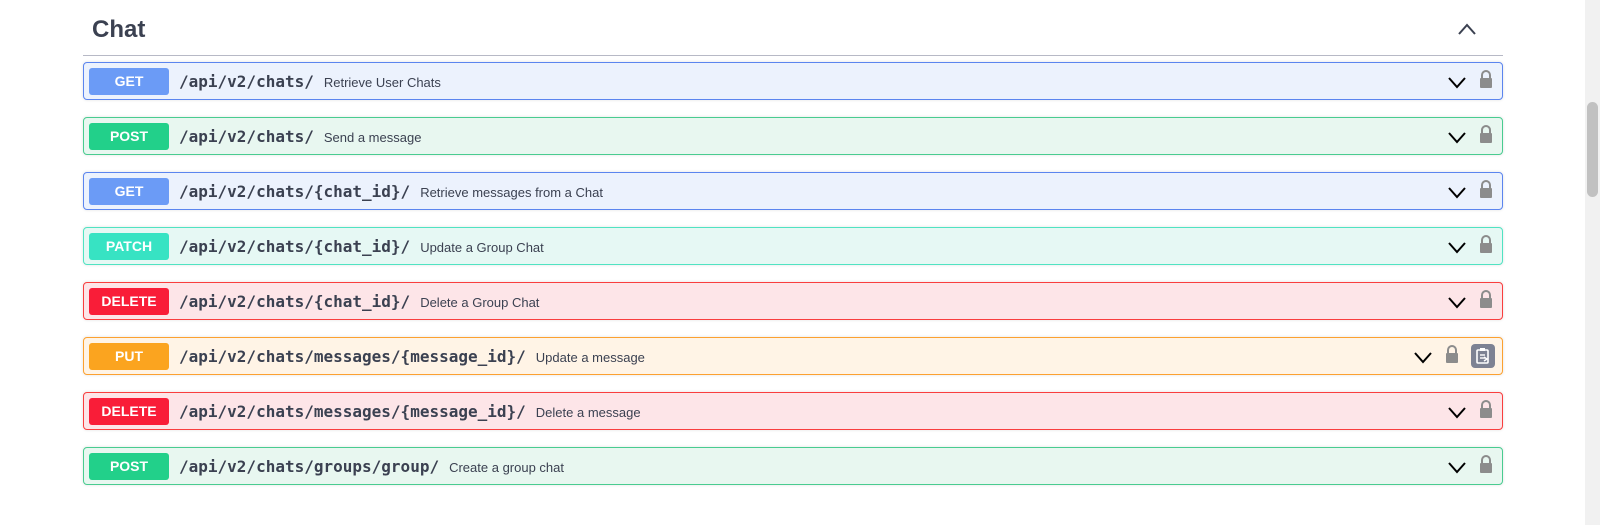  I want to click on clipboard-icon, so click(1482, 356).